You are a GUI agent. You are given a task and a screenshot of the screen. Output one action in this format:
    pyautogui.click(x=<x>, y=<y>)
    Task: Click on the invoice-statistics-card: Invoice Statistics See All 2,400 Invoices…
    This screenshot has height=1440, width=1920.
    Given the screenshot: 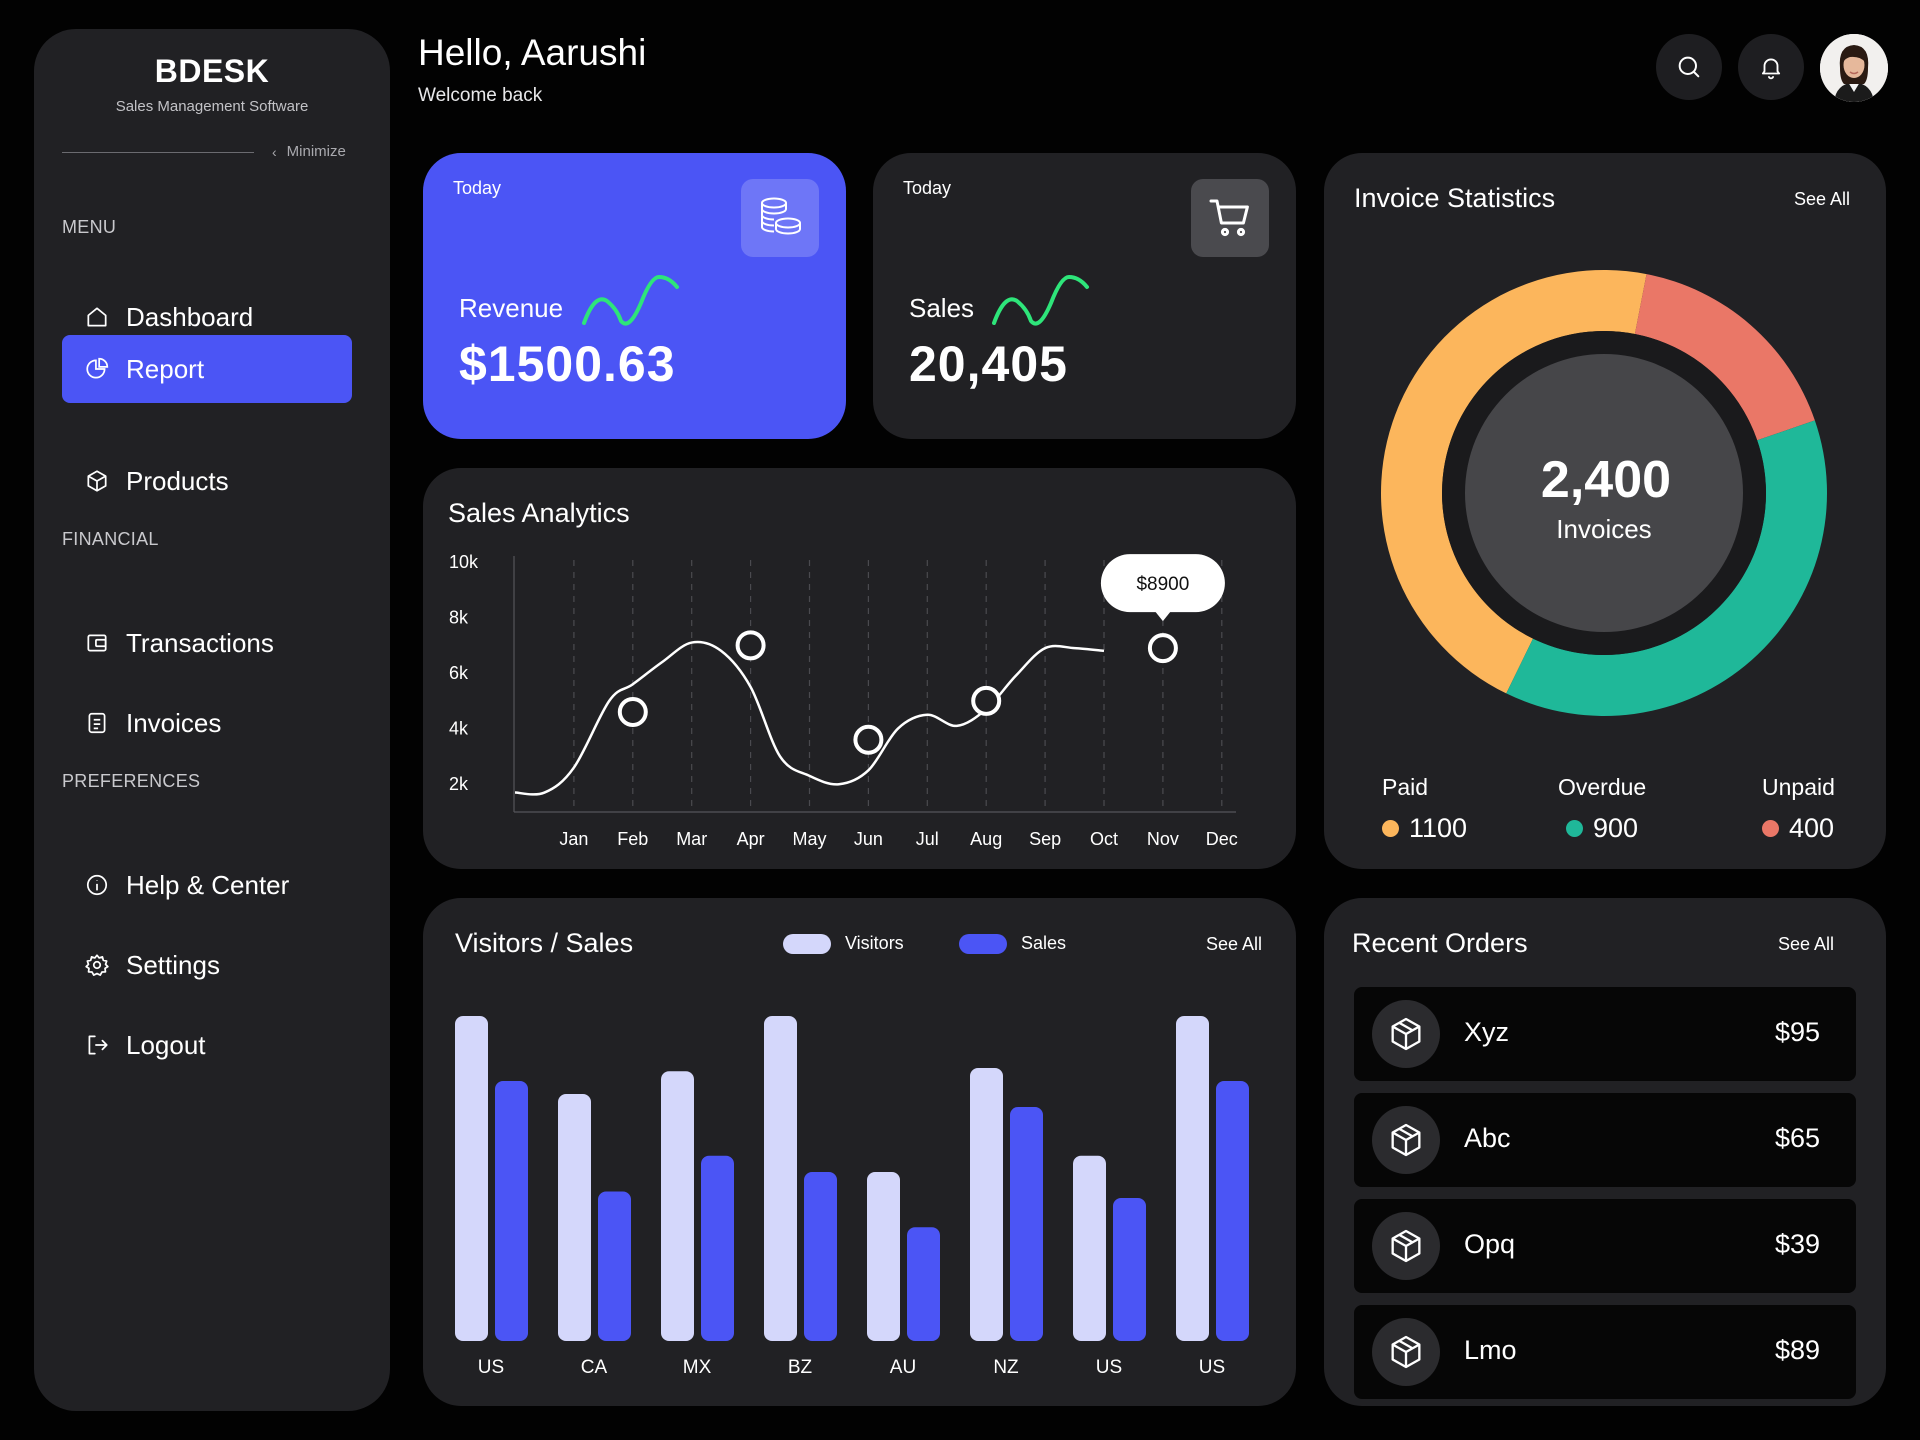 What is the action you would take?
    pyautogui.click(x=1605, y=511)
    